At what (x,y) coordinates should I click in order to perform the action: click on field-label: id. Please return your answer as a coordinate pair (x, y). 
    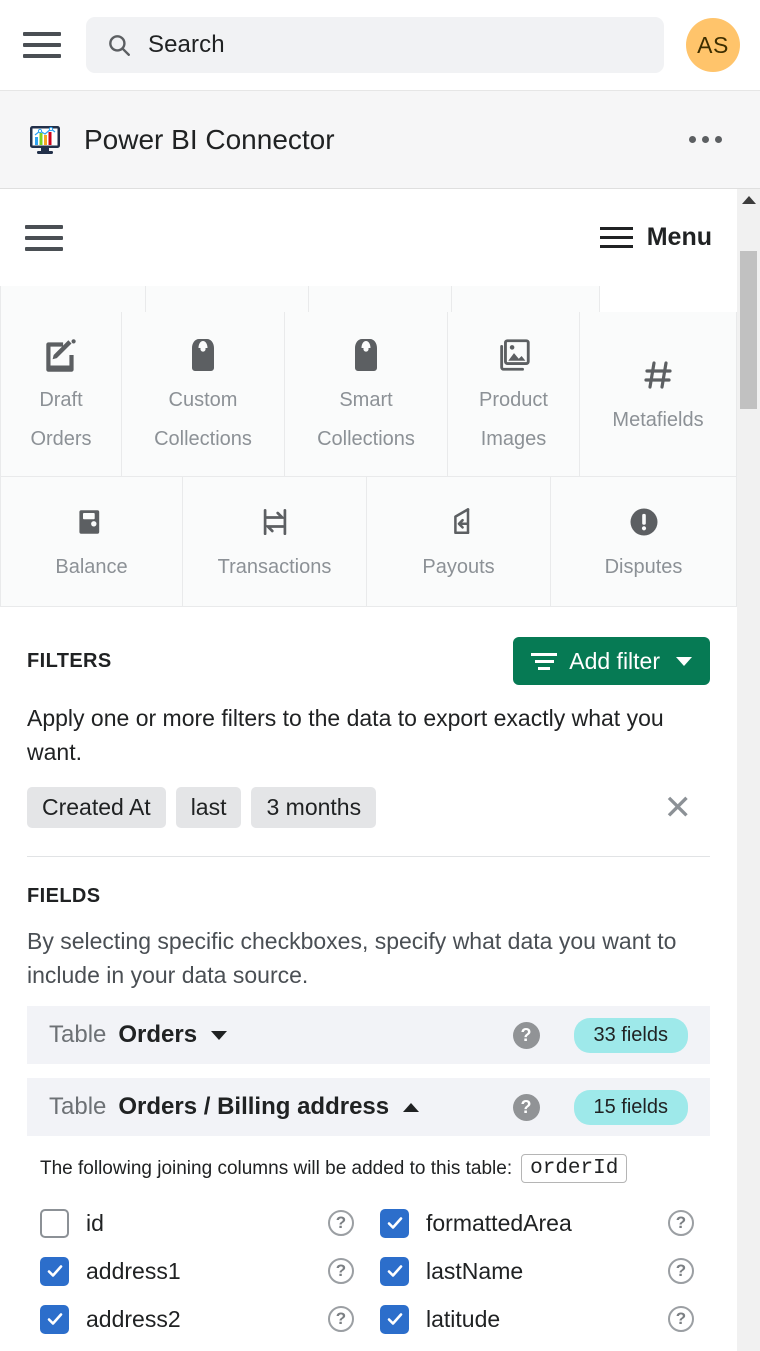
    Looking at the image, I should click on (95, 1222).